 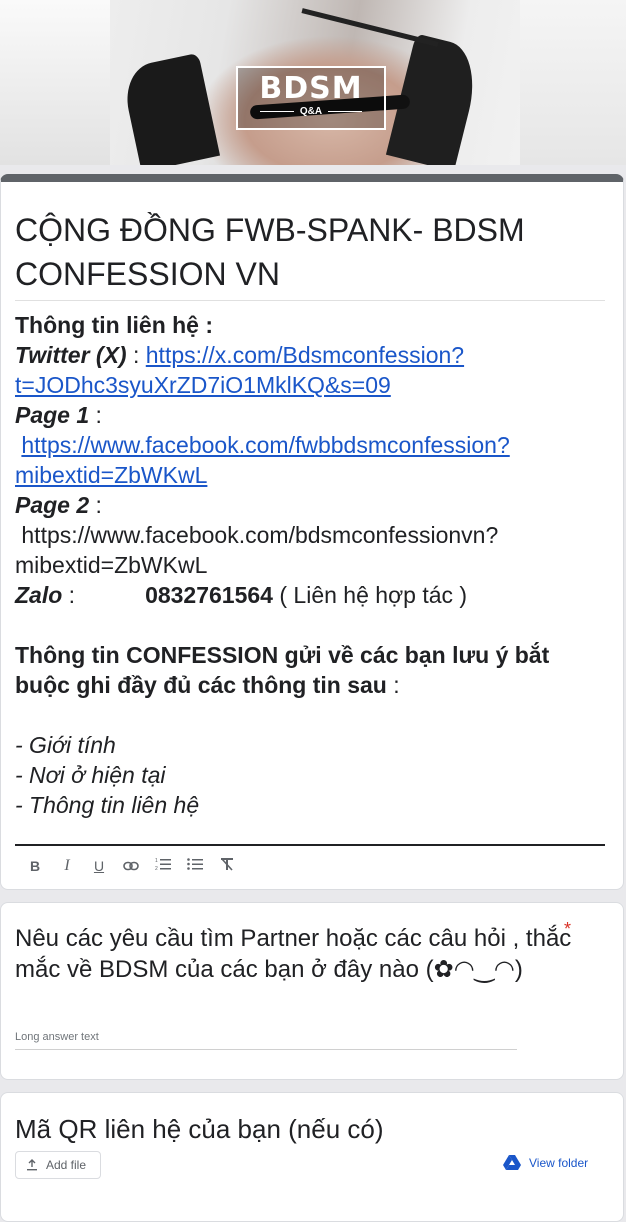 I want to click on view-folder-link: View folder, so click(x=545, y=1163).